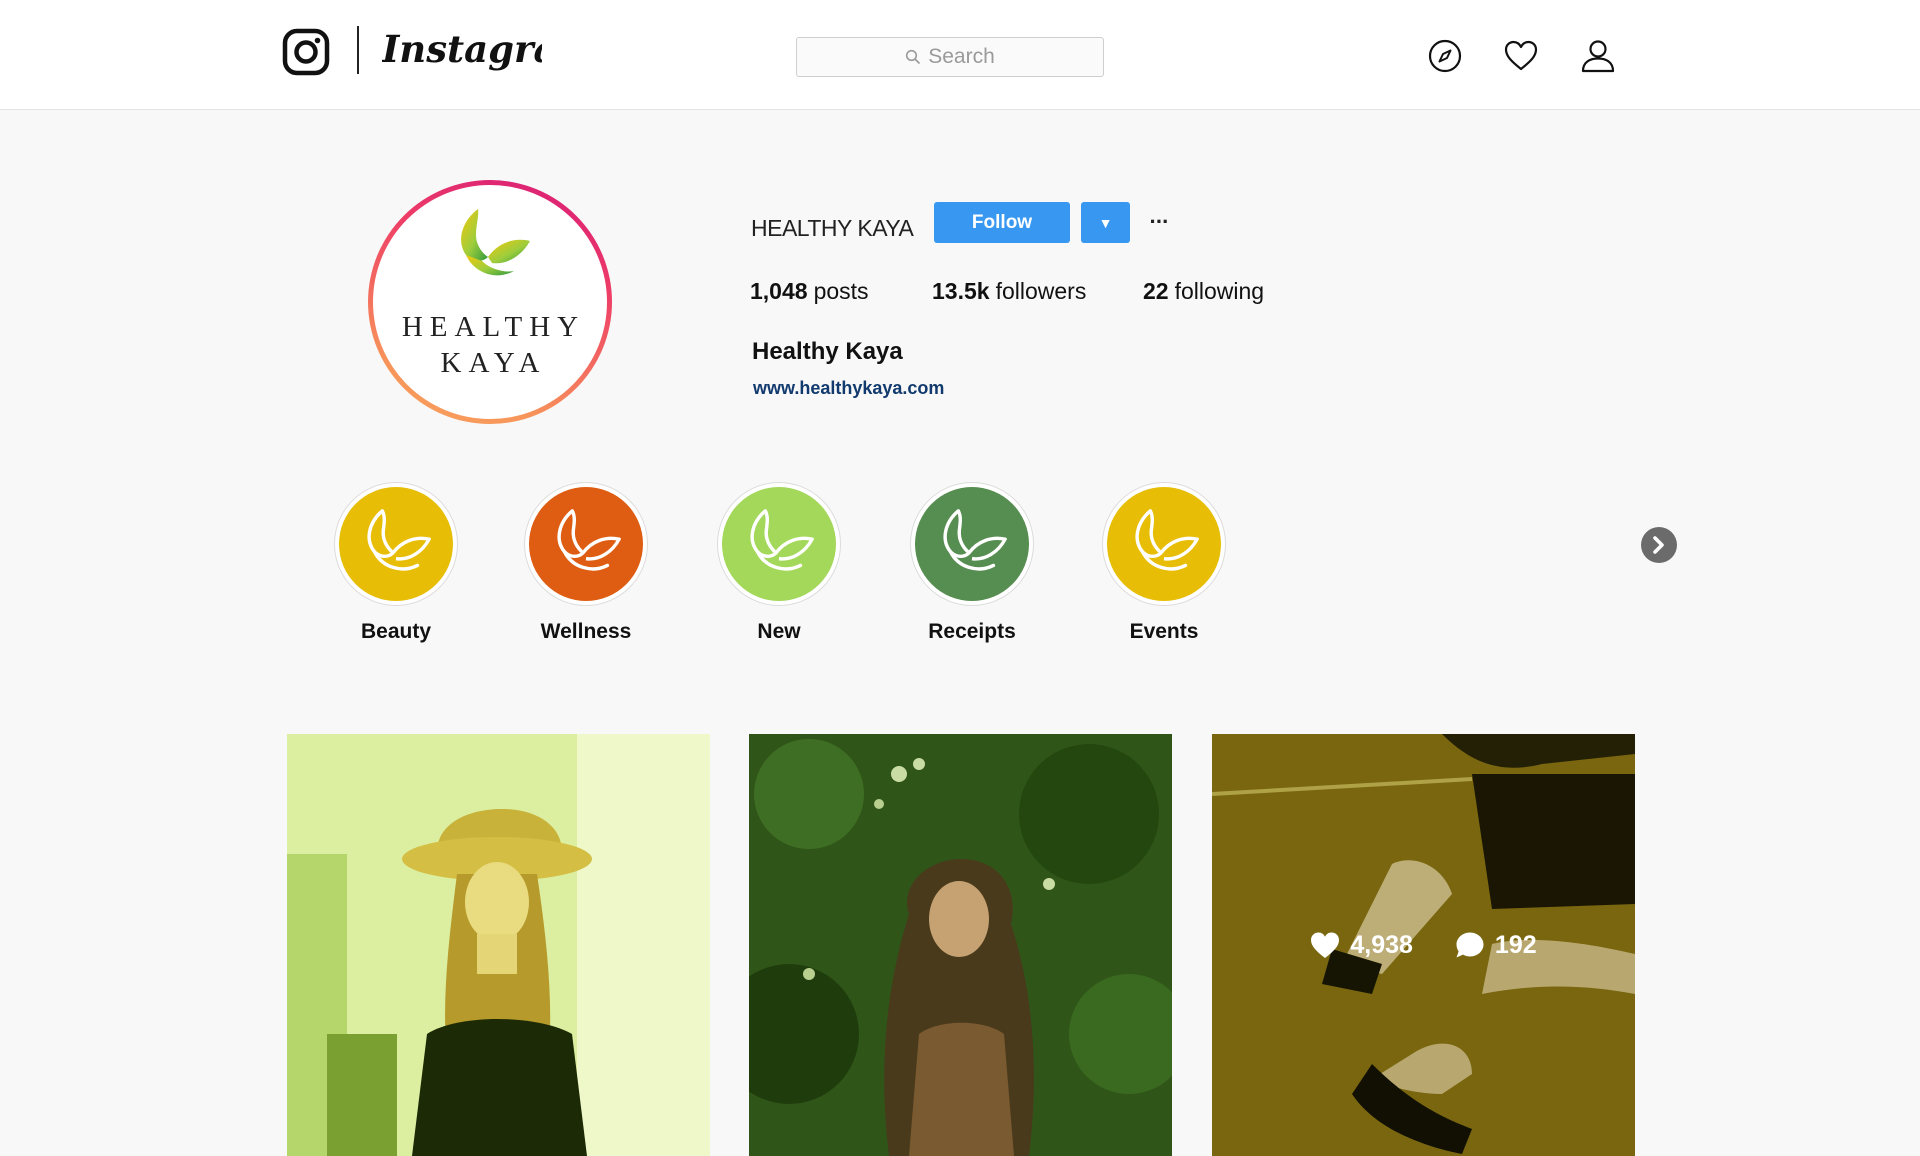  What do you see at coordinates (1041, 291) in the screenshot?
I see `followers-count-label: followers` at bounding box center [1041, 291].